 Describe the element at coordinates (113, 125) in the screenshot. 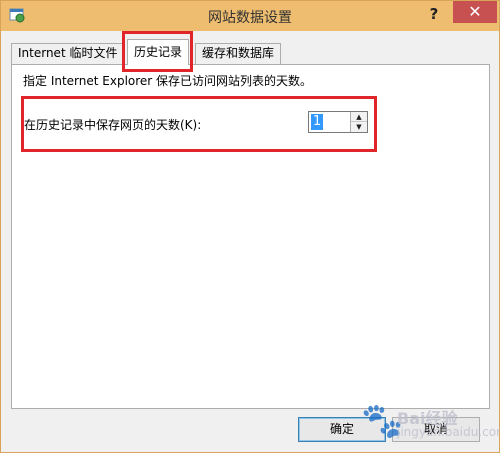

I see `days-to-keep-label: 在历史记录中保存网页的天数(K):` at that location.